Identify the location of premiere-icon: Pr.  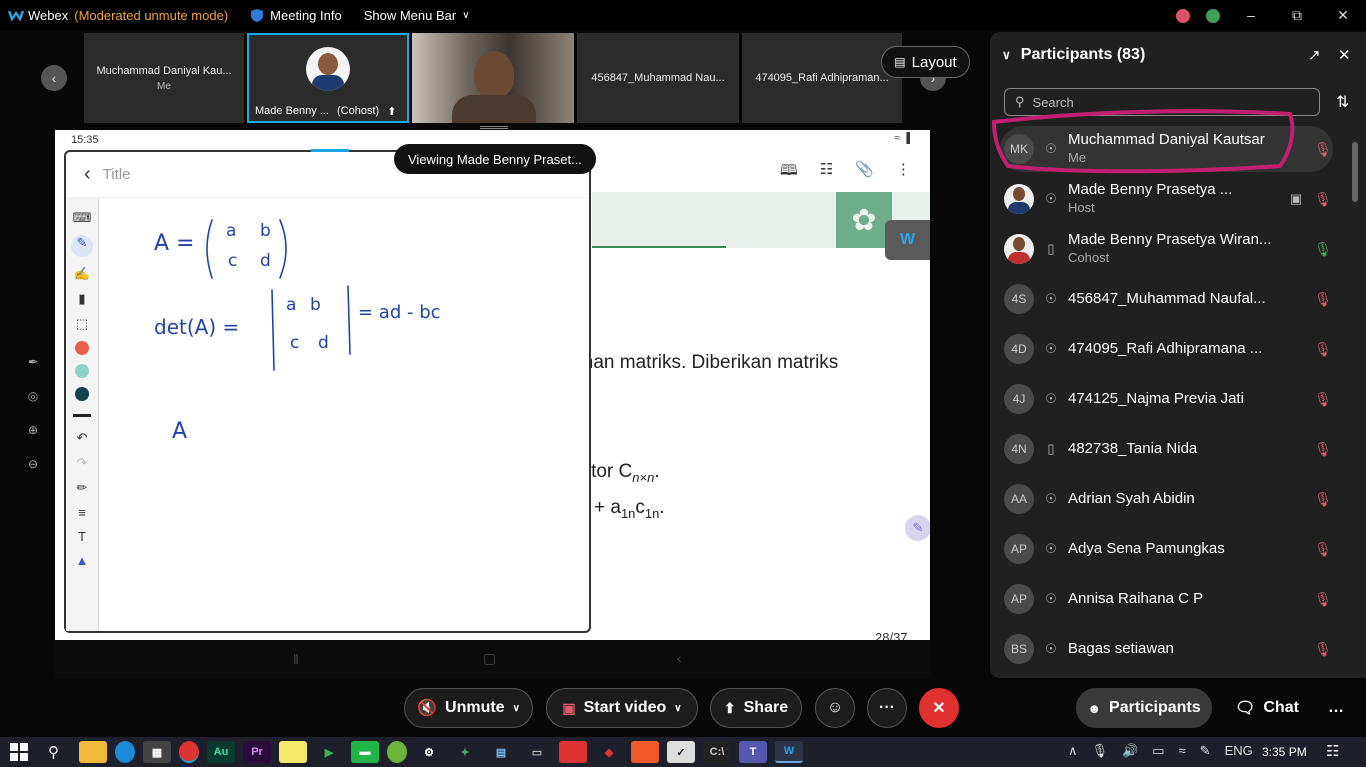
(257, 752).